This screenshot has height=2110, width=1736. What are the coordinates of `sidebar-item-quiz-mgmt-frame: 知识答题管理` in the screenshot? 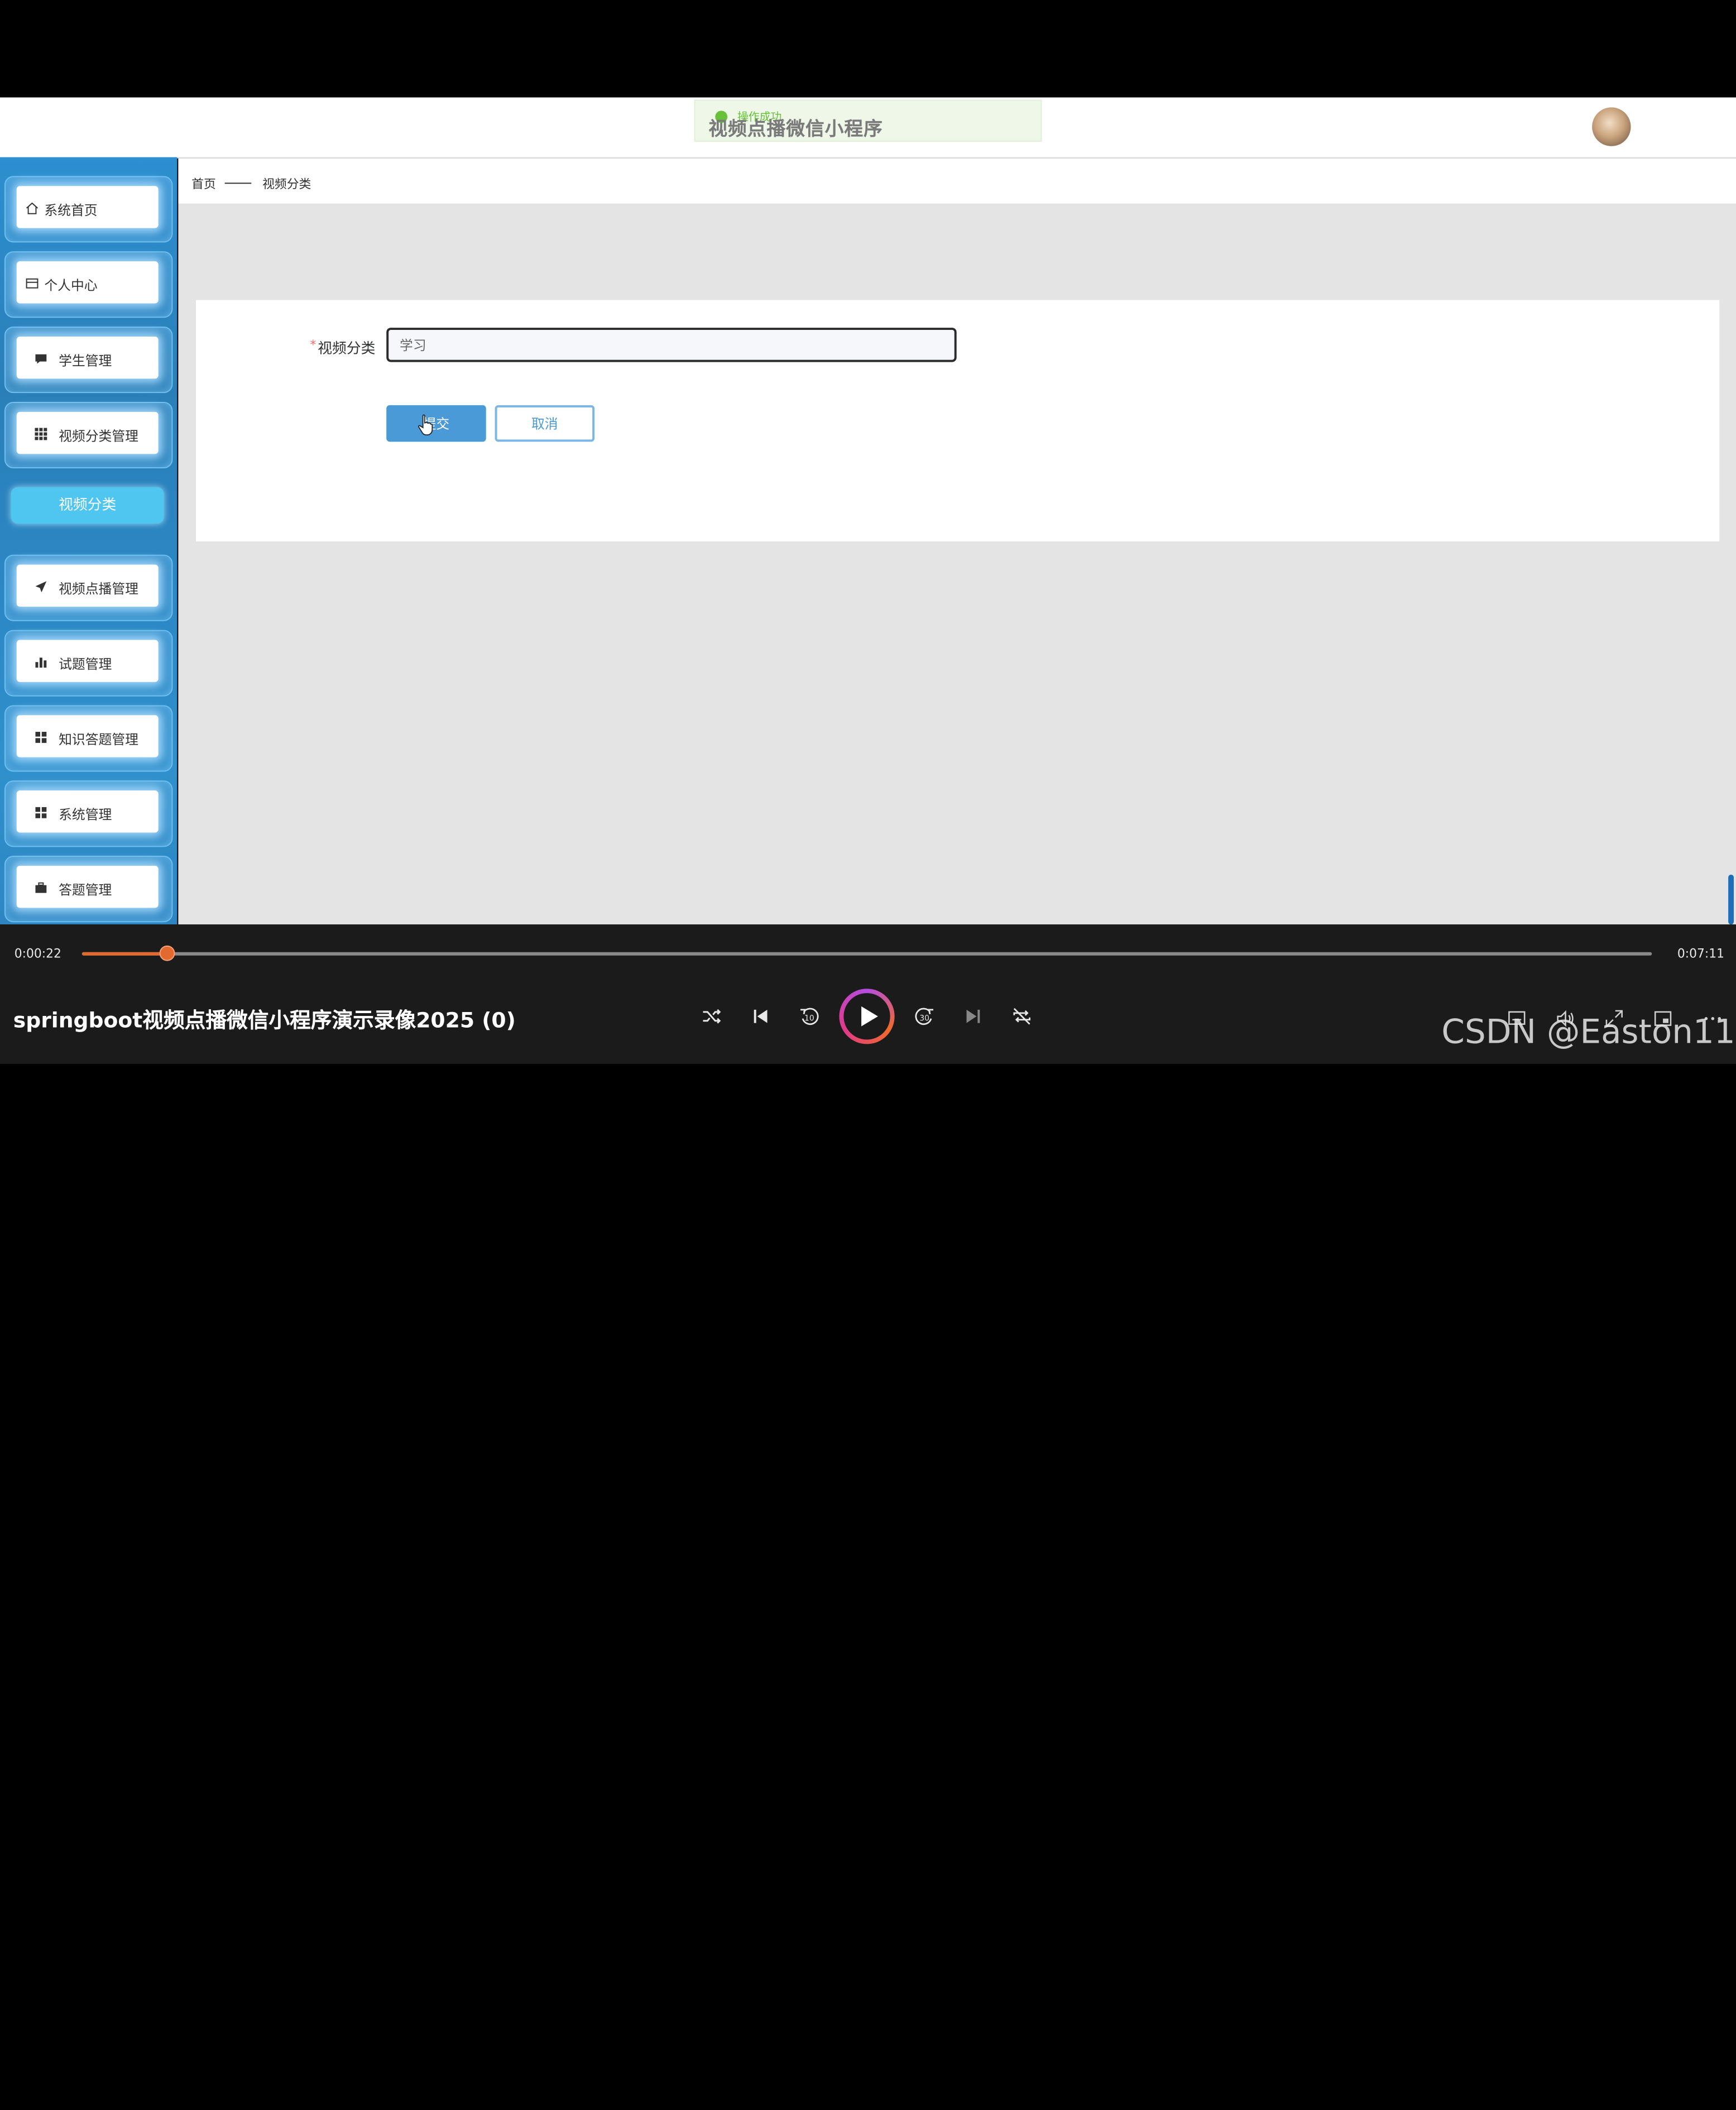 It's located at (88, 739).